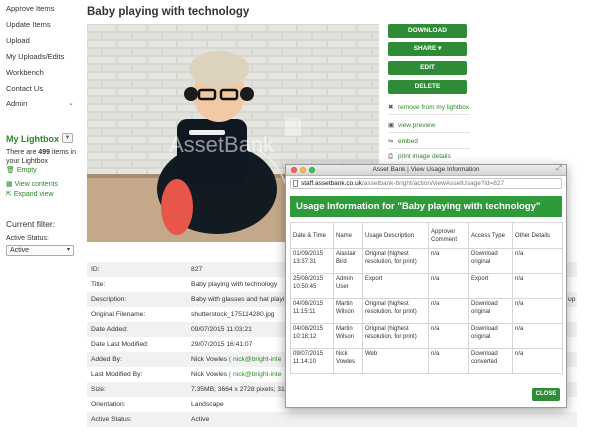  I want to click on detail-value: Landscape, so click(207, 404).